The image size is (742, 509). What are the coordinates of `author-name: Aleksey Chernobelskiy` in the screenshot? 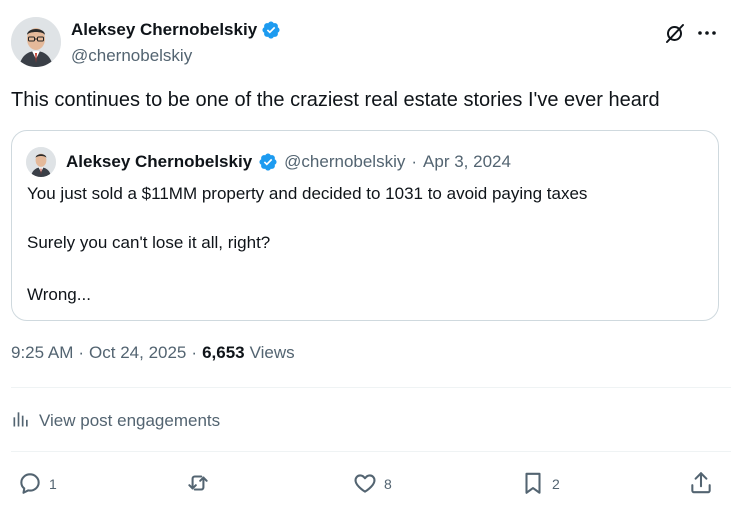 It's located at (176, 30).